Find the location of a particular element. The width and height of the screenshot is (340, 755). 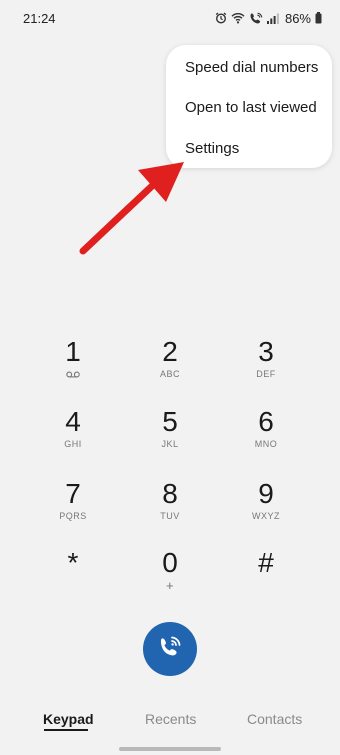

tab-keypad: Keypad is located at coordinates (68, 719).